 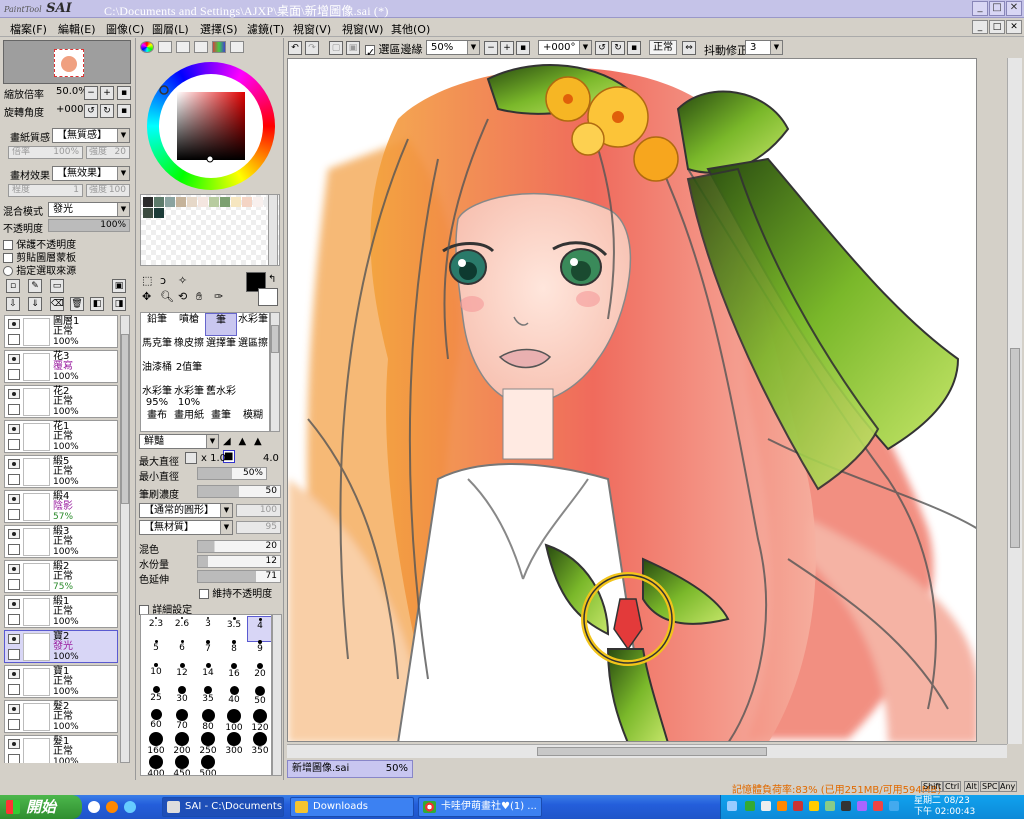 What do you see at coordinates (997, 27) in the screenshot?
I see `doc-restore-button: □` at bounding box center [997, 27].